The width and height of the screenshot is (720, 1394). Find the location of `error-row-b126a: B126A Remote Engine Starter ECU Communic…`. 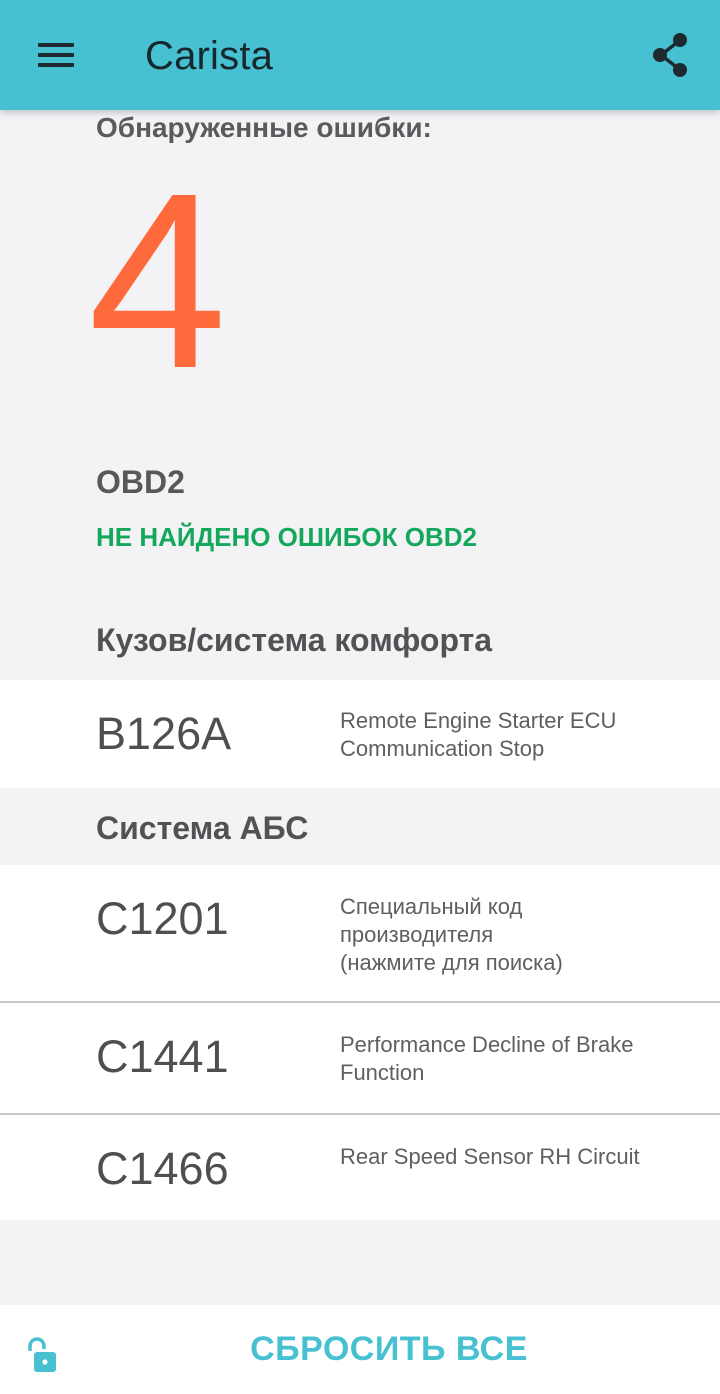

error-row-b126a: B126A Remote Engine Starter ECU Communic… is located at coordinates (360, 734).